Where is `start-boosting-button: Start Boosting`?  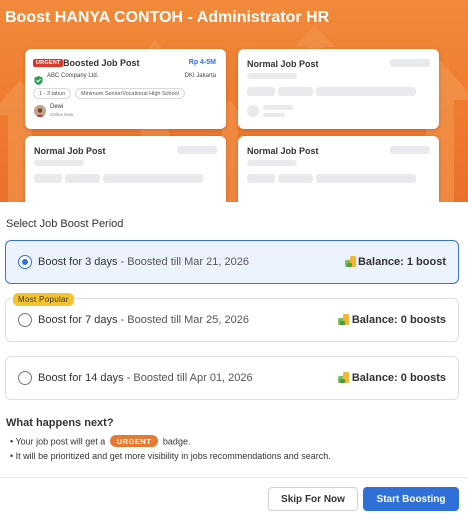
start-boosting-button: Start Boosting is located at coordinates (411, 499).